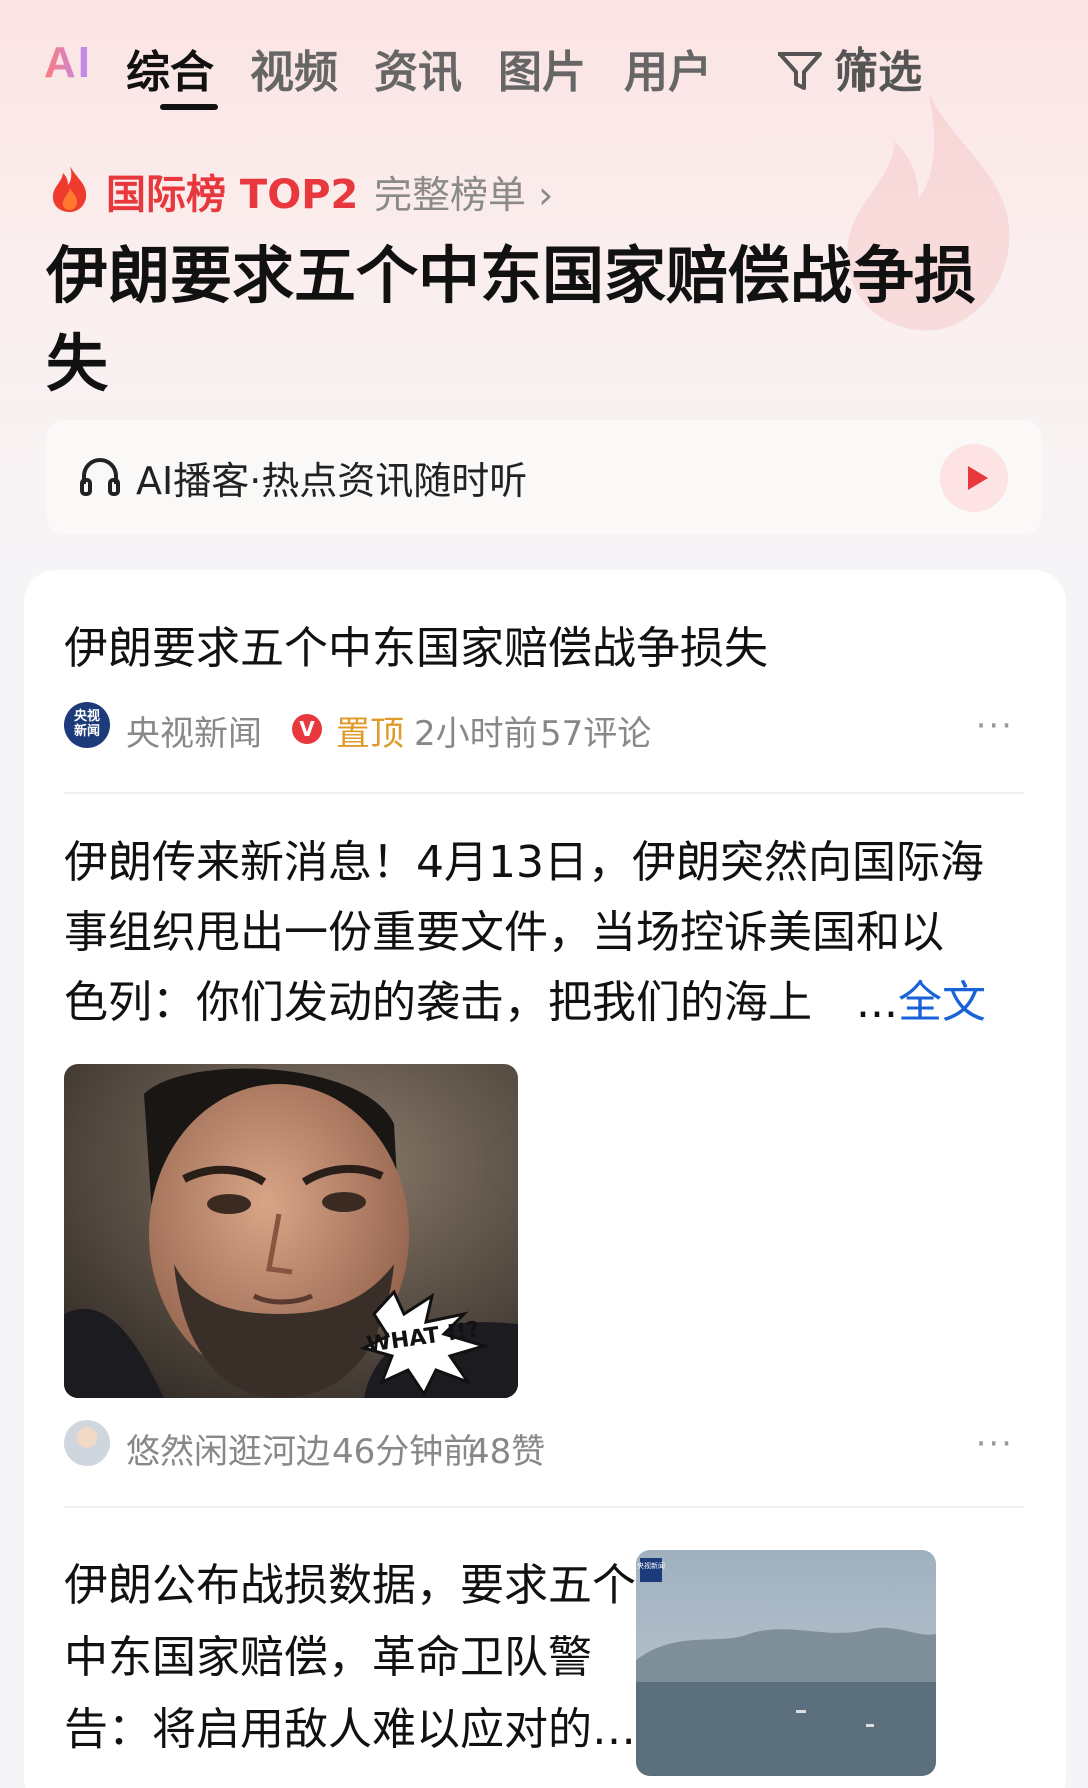 The height and width of the screenshot is (1788, 1088). What do you see at coordinates (350, 1585) in the screenshot?
I see `post-title-line: 伊朗公布战损数据，要求五个` at bounding box center [350, 1585].